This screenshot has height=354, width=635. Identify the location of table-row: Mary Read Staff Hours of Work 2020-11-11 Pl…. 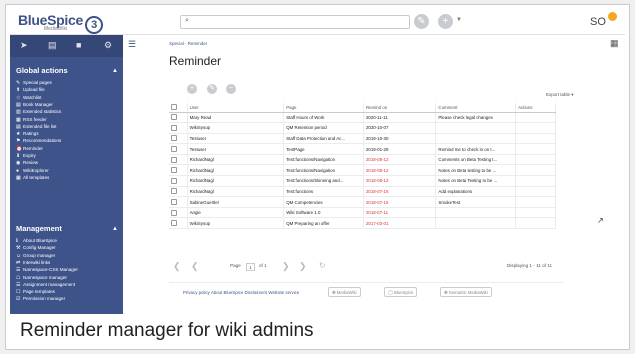
(362, 118).